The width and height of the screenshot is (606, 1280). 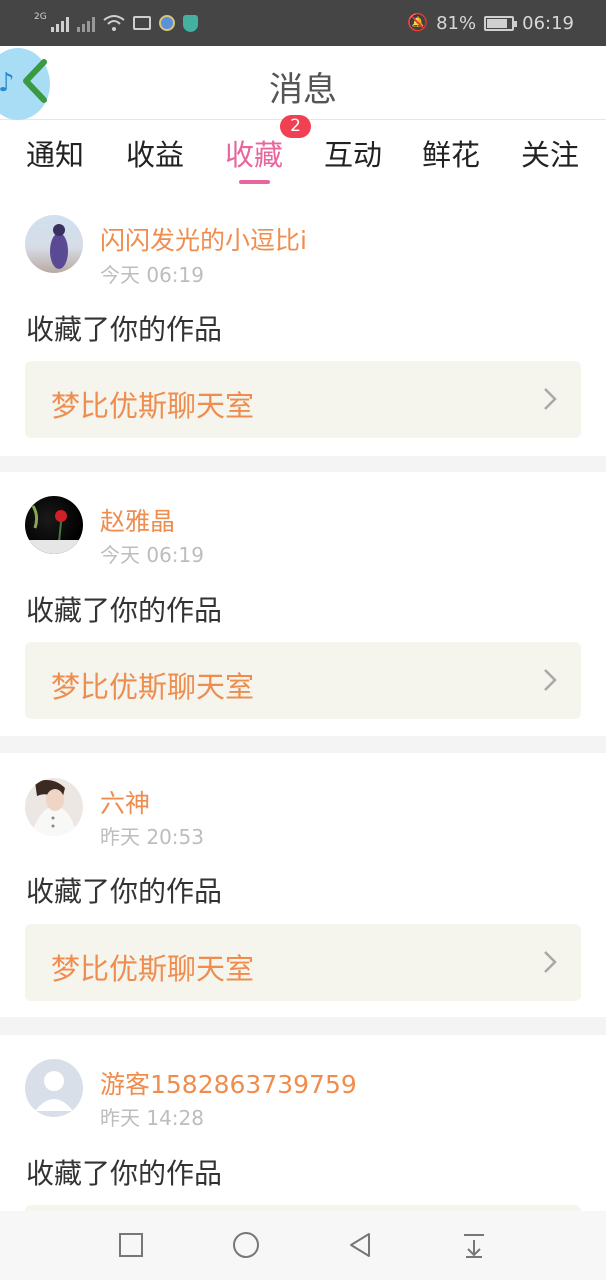 I want to click on download-icon, so click(x=474, y=1245).